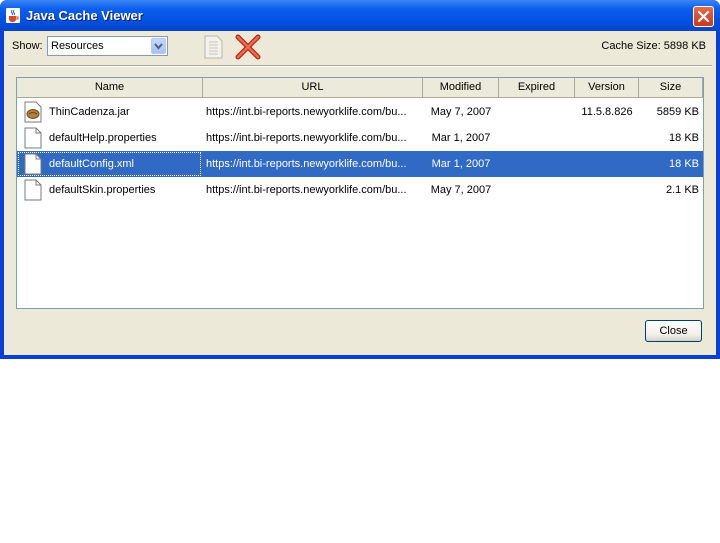  I want to click on window-close-button, so click(703, 16).